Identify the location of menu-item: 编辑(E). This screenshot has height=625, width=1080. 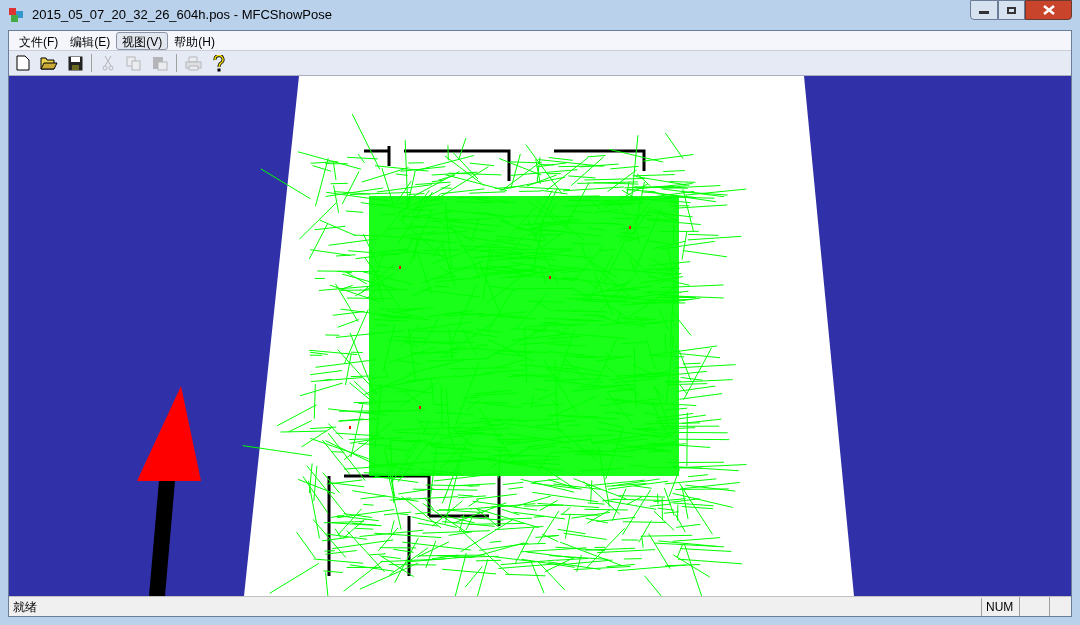
(90, 40).